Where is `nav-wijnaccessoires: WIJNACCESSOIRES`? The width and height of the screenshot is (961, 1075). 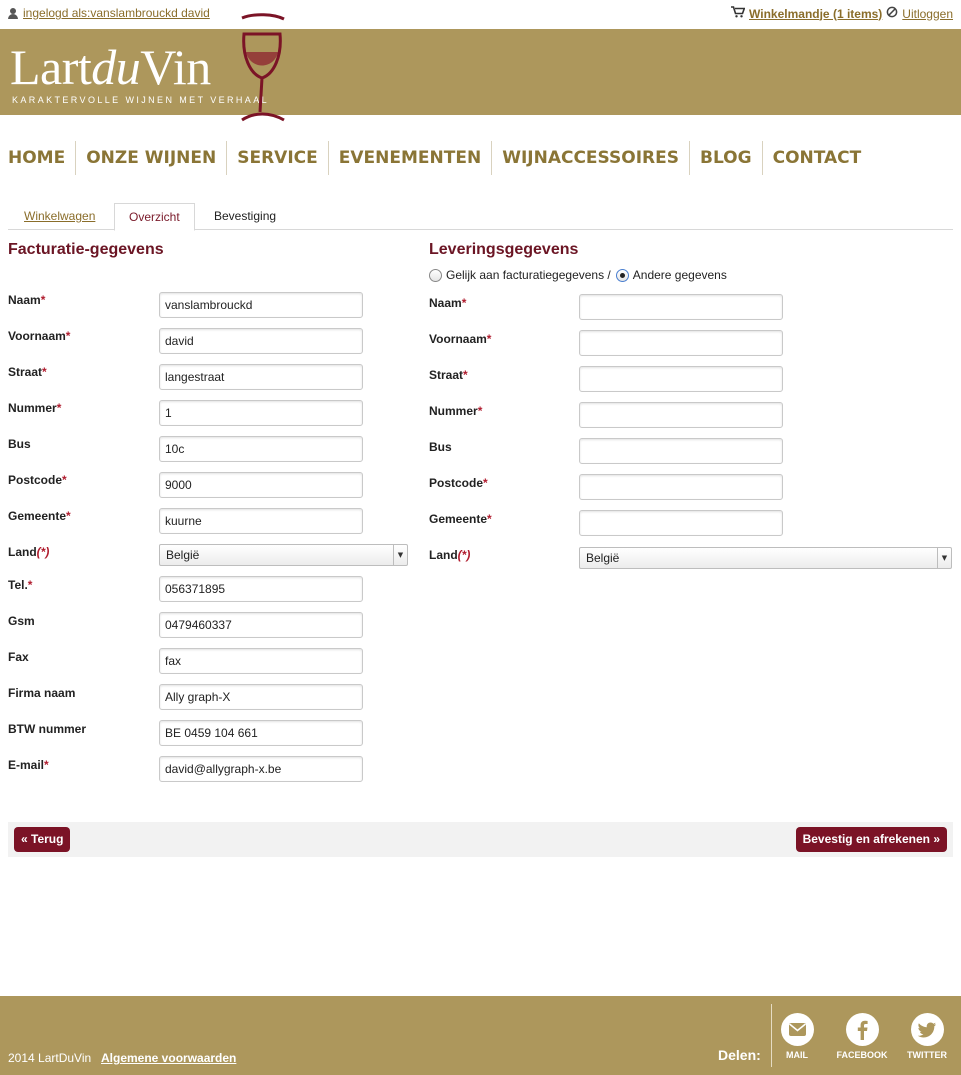 nav-wijnaccessoires: WIJNACCESSOIRES is located at coordinates (590, 158).